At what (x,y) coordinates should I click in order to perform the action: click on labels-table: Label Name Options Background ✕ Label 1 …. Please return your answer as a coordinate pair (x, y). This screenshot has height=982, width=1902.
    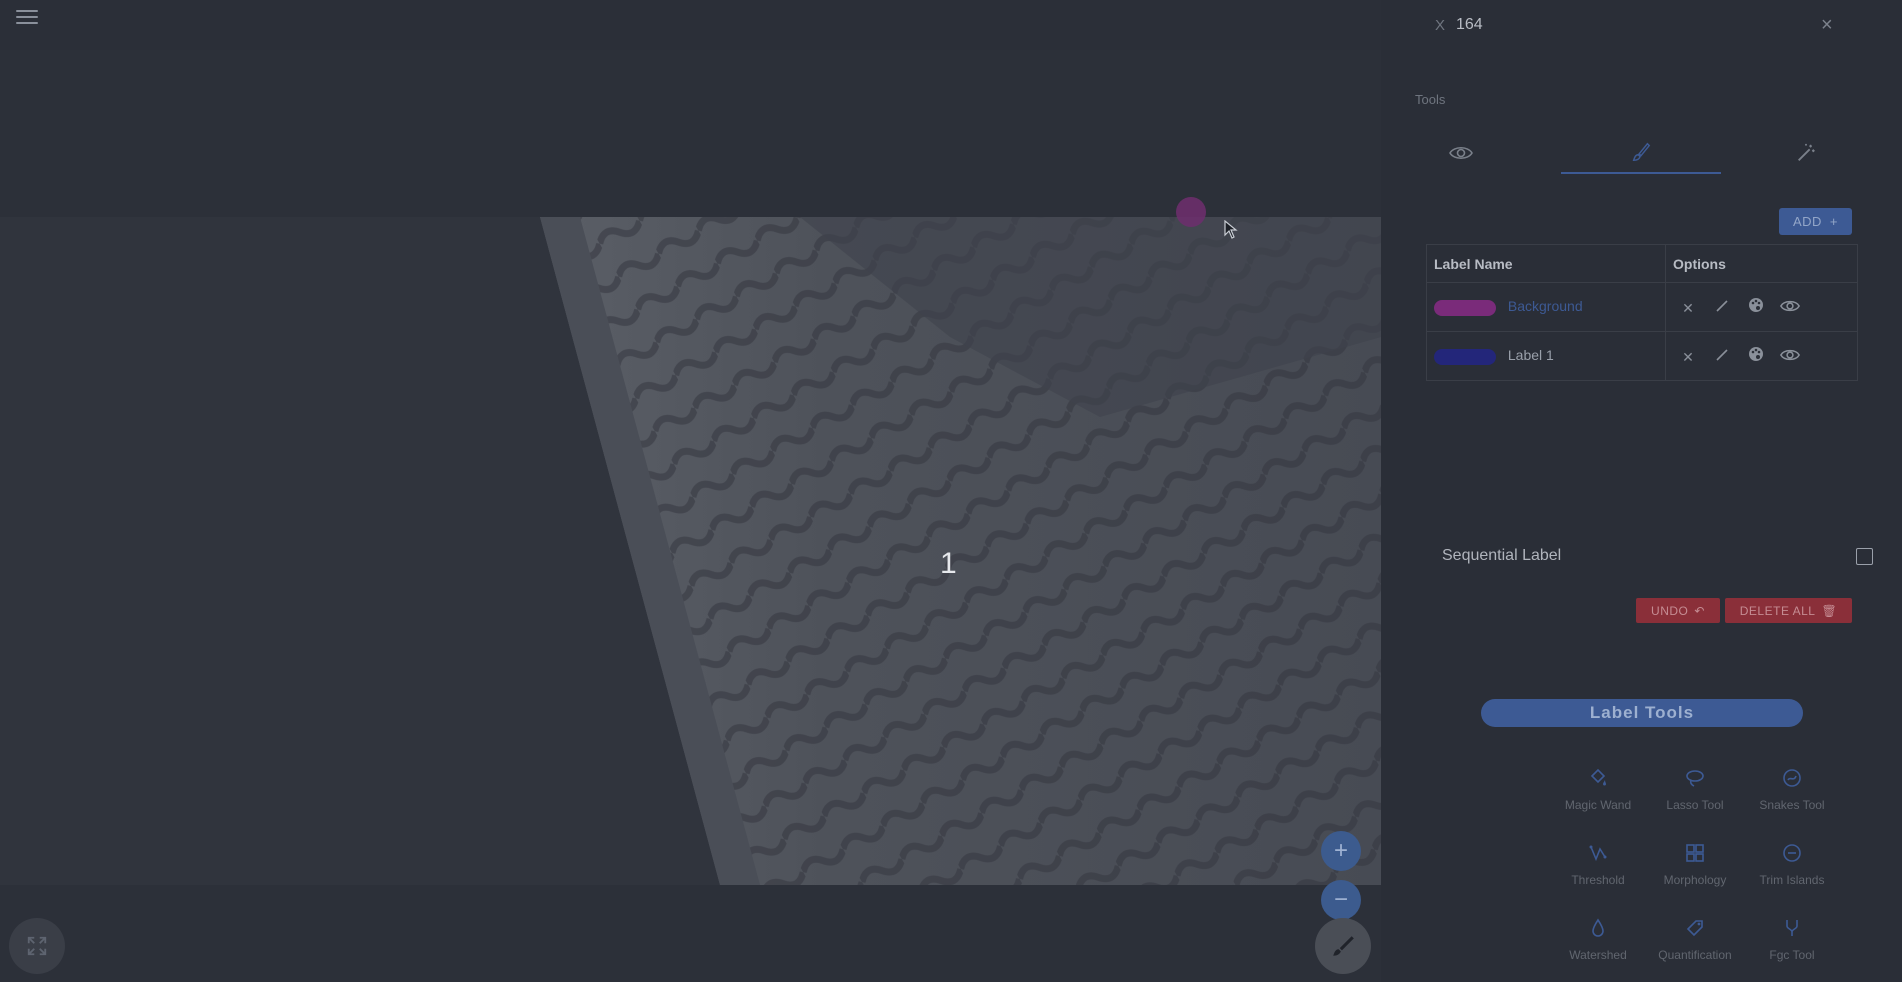
    Looking at the image, I should click on (1642, 312).